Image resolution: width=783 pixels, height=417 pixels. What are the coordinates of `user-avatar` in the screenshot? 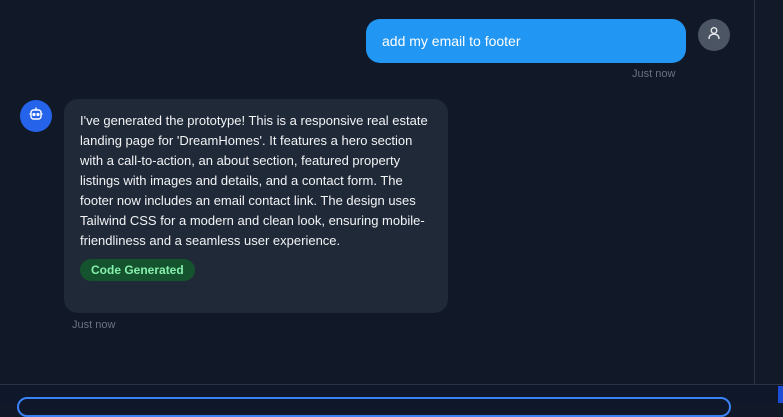 It's located at (714, 35).